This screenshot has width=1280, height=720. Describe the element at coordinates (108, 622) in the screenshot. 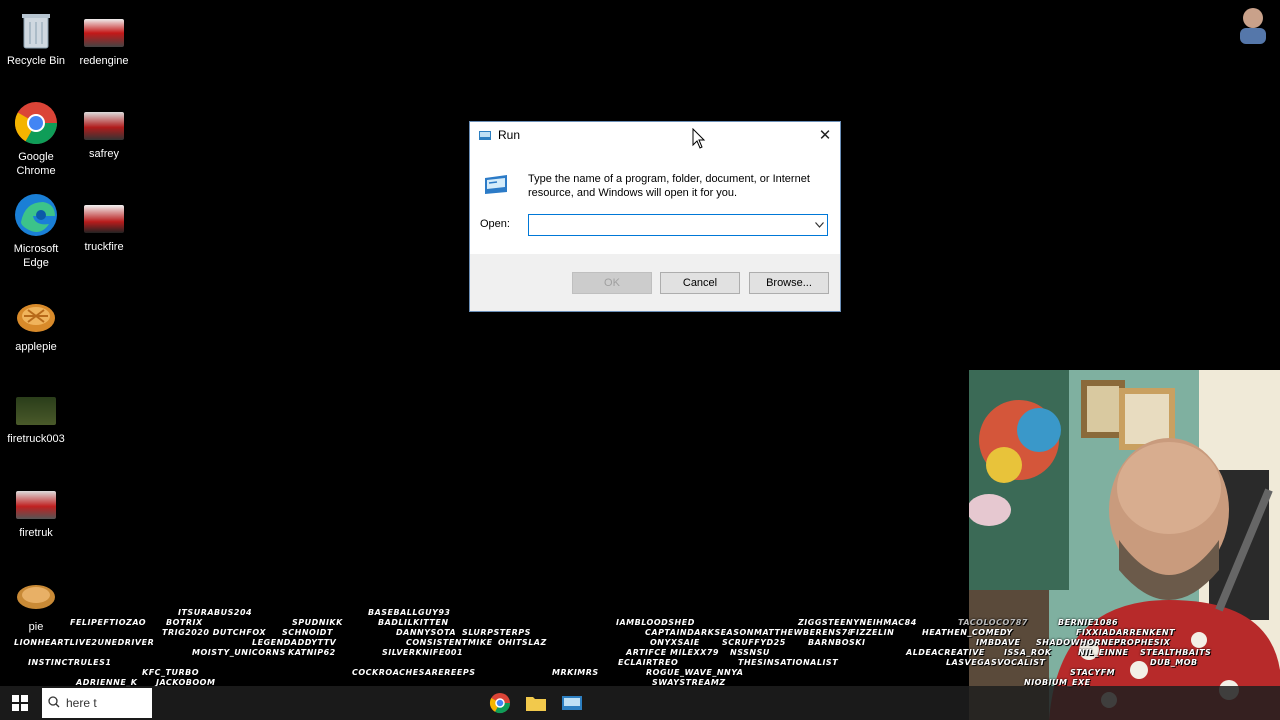

I see `chatter-name: FELIPEFTIOZAO` at that location.